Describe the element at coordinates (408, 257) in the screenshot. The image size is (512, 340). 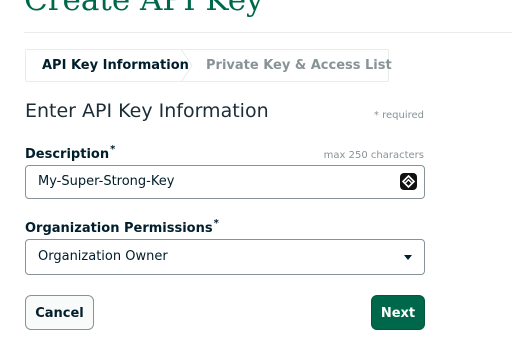
I see `caret-down-icon` at that location.